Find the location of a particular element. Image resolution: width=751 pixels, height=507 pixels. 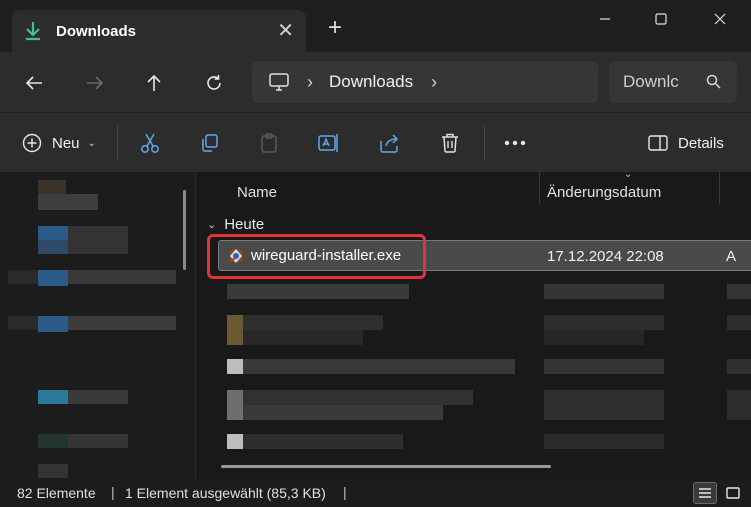

tiles-view-button is located at coordinates (733, 493).